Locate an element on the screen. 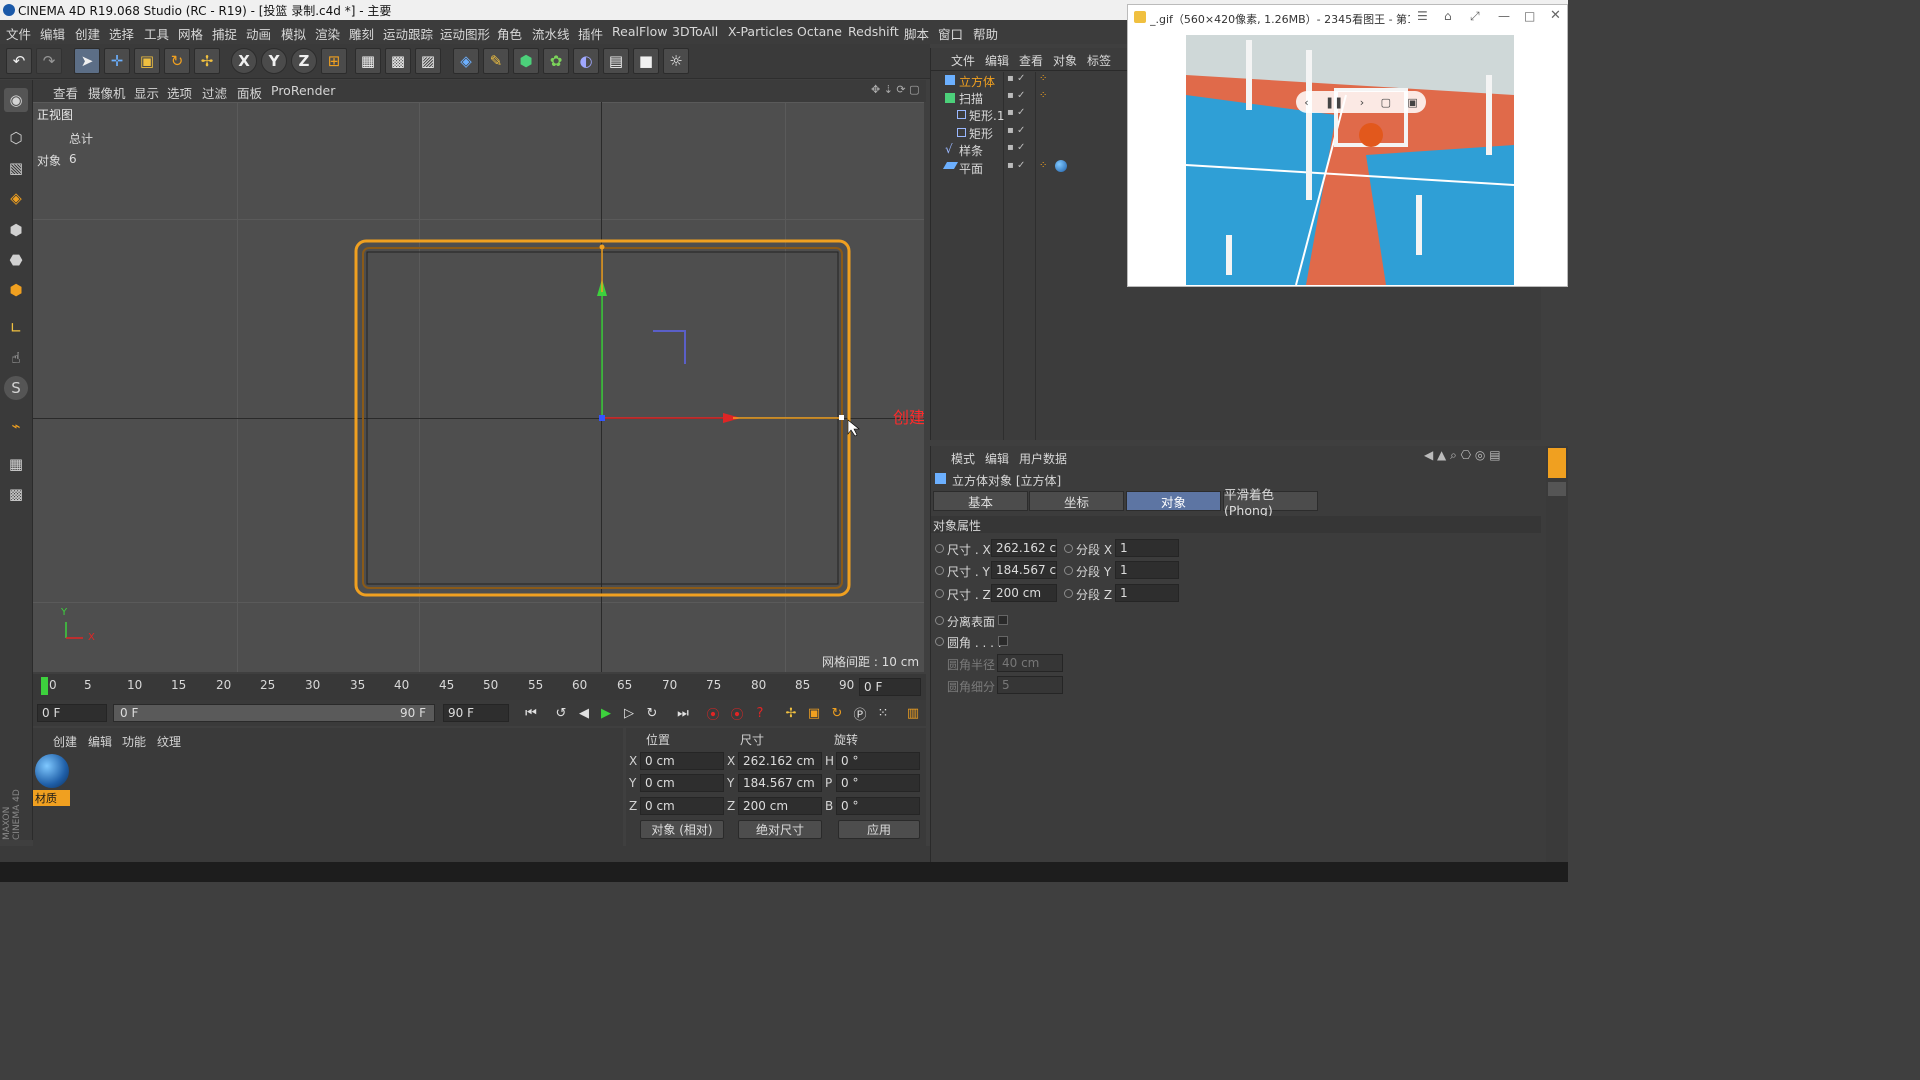  render-view-icon: ▦ is located at coordinates (368, 61).